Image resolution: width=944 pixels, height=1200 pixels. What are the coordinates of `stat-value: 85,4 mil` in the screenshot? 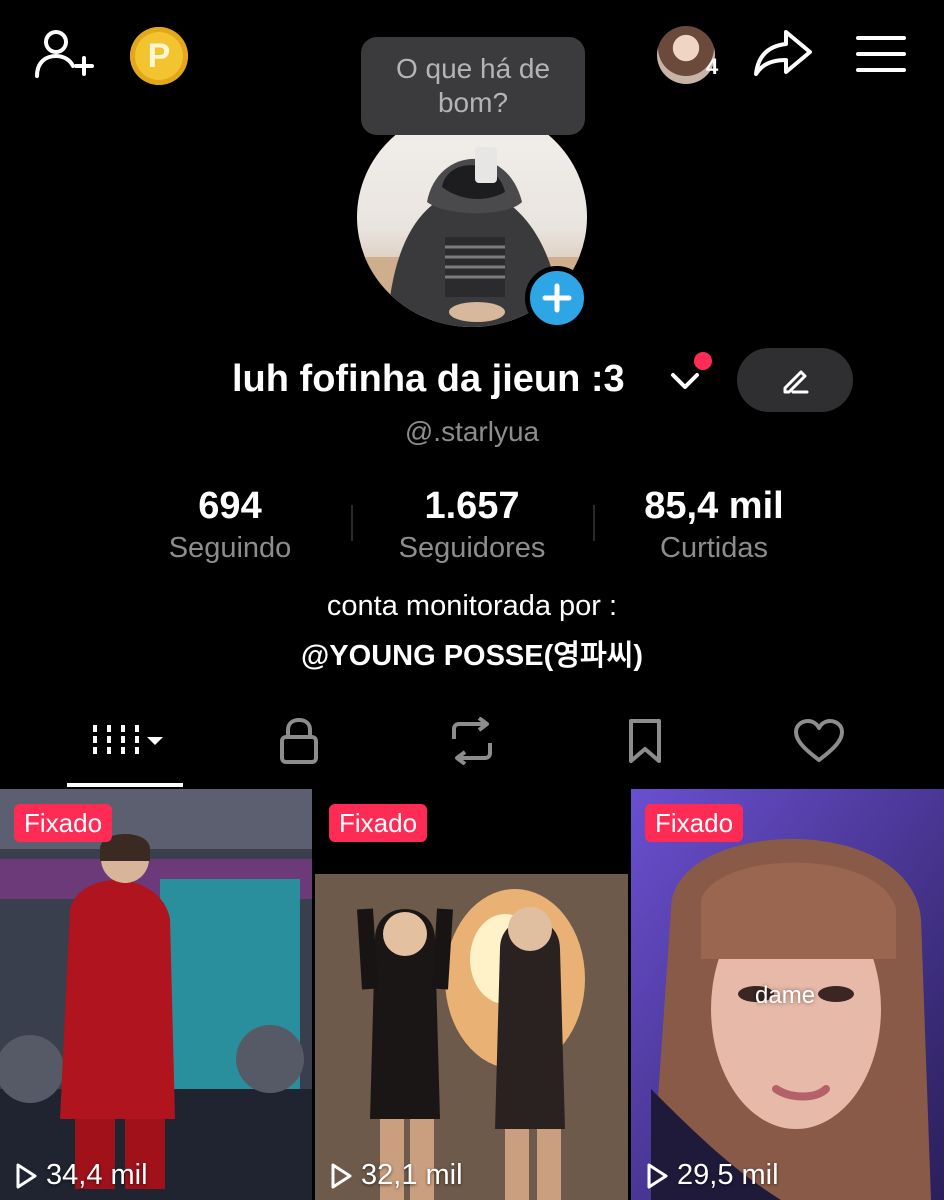 It's located at (714, 506).